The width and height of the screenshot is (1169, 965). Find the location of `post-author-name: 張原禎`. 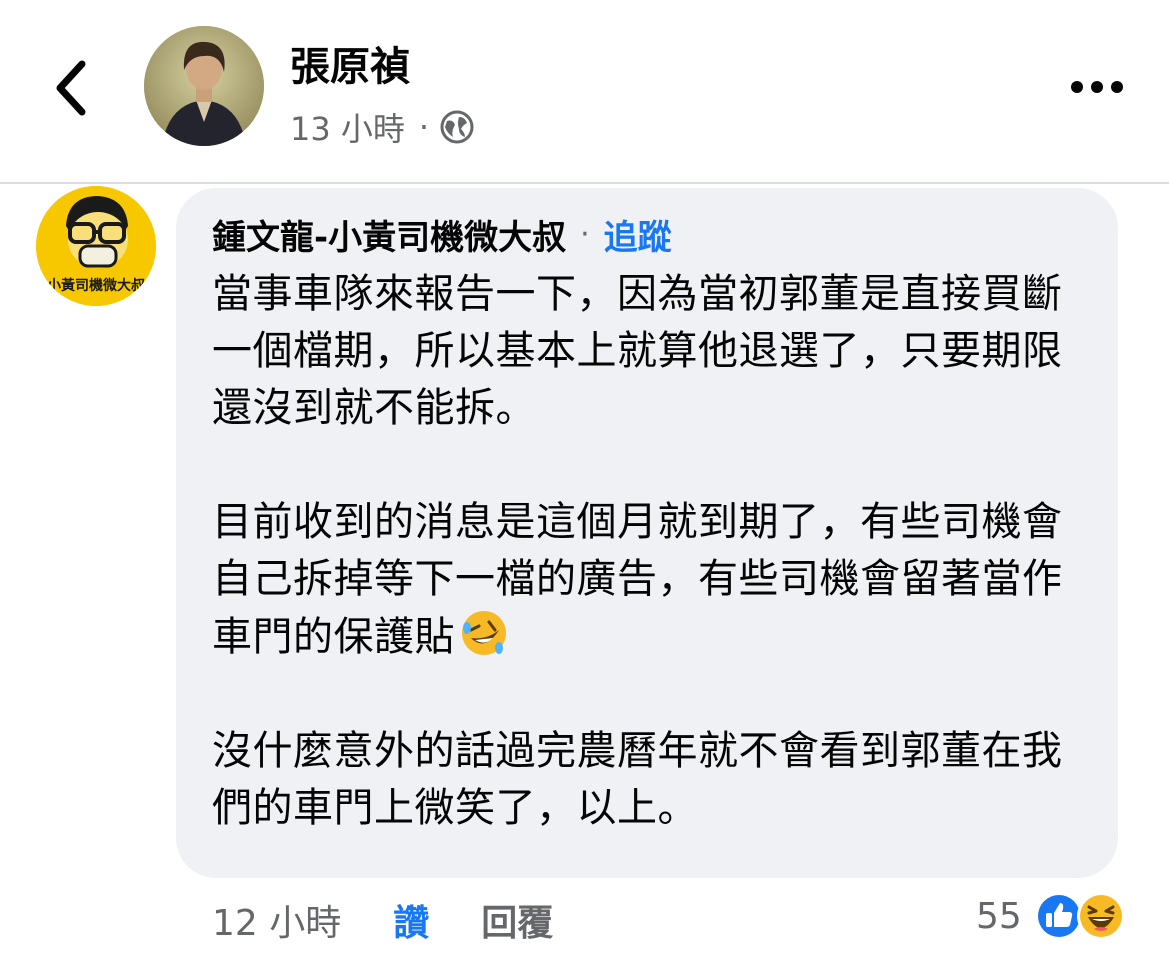

post-author-name: 張原禎 is located at coordinates (350, 63).